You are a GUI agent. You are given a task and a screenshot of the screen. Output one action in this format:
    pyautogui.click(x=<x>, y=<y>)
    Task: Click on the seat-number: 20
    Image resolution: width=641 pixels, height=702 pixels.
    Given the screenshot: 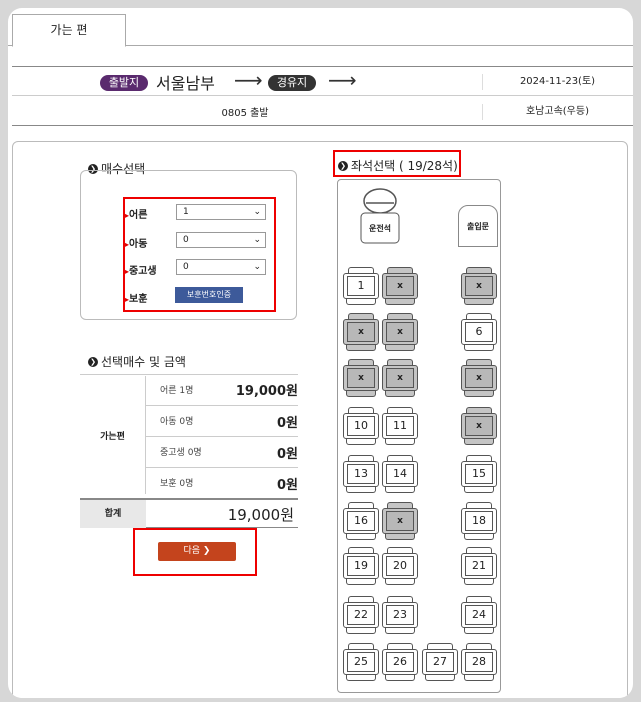 What is the action you would take?
    pyautogui.click(x=400, y=566)
    